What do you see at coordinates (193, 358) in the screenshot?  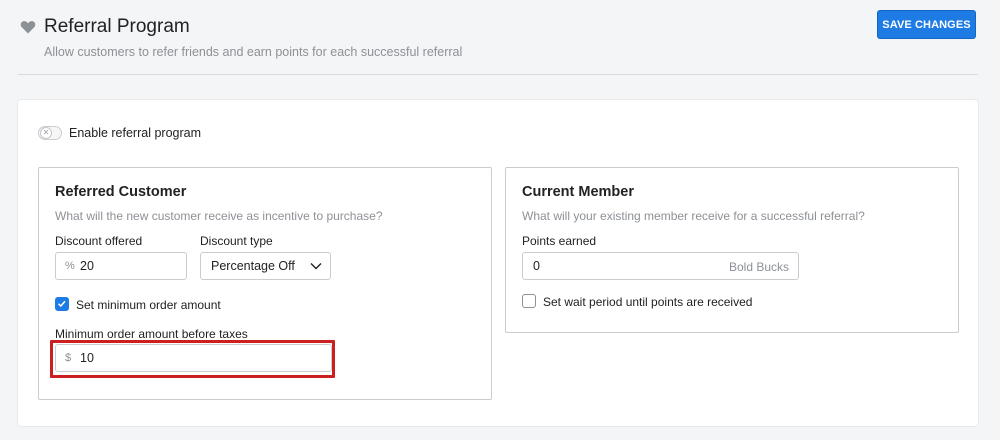 I see `min-order-amount-input: $ 10` at bounding box center [193, 358].